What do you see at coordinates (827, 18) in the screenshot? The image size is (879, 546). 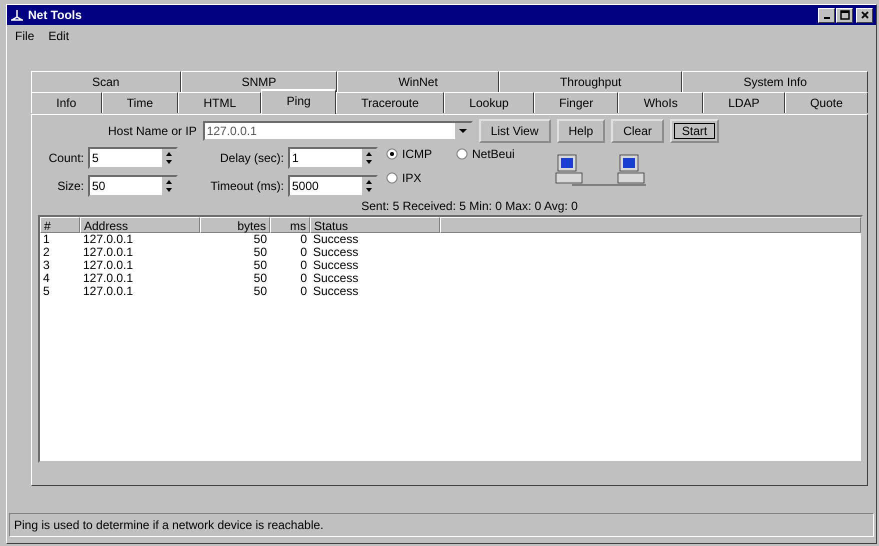 I see `minimize-icon` at bounding box center [827, 18].